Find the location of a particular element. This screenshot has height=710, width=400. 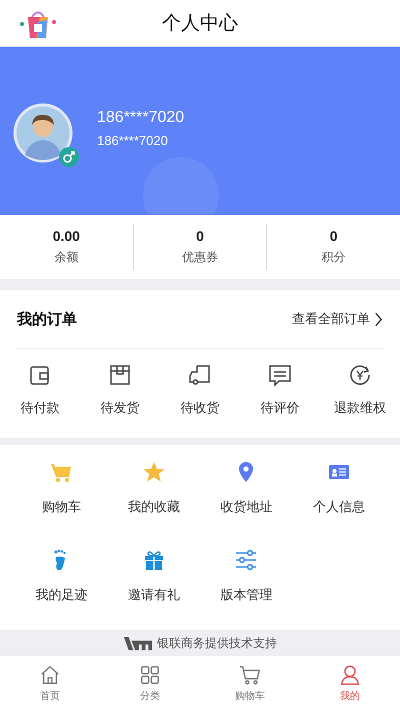

chevron-right-icon is located at coordinates (378, 319).